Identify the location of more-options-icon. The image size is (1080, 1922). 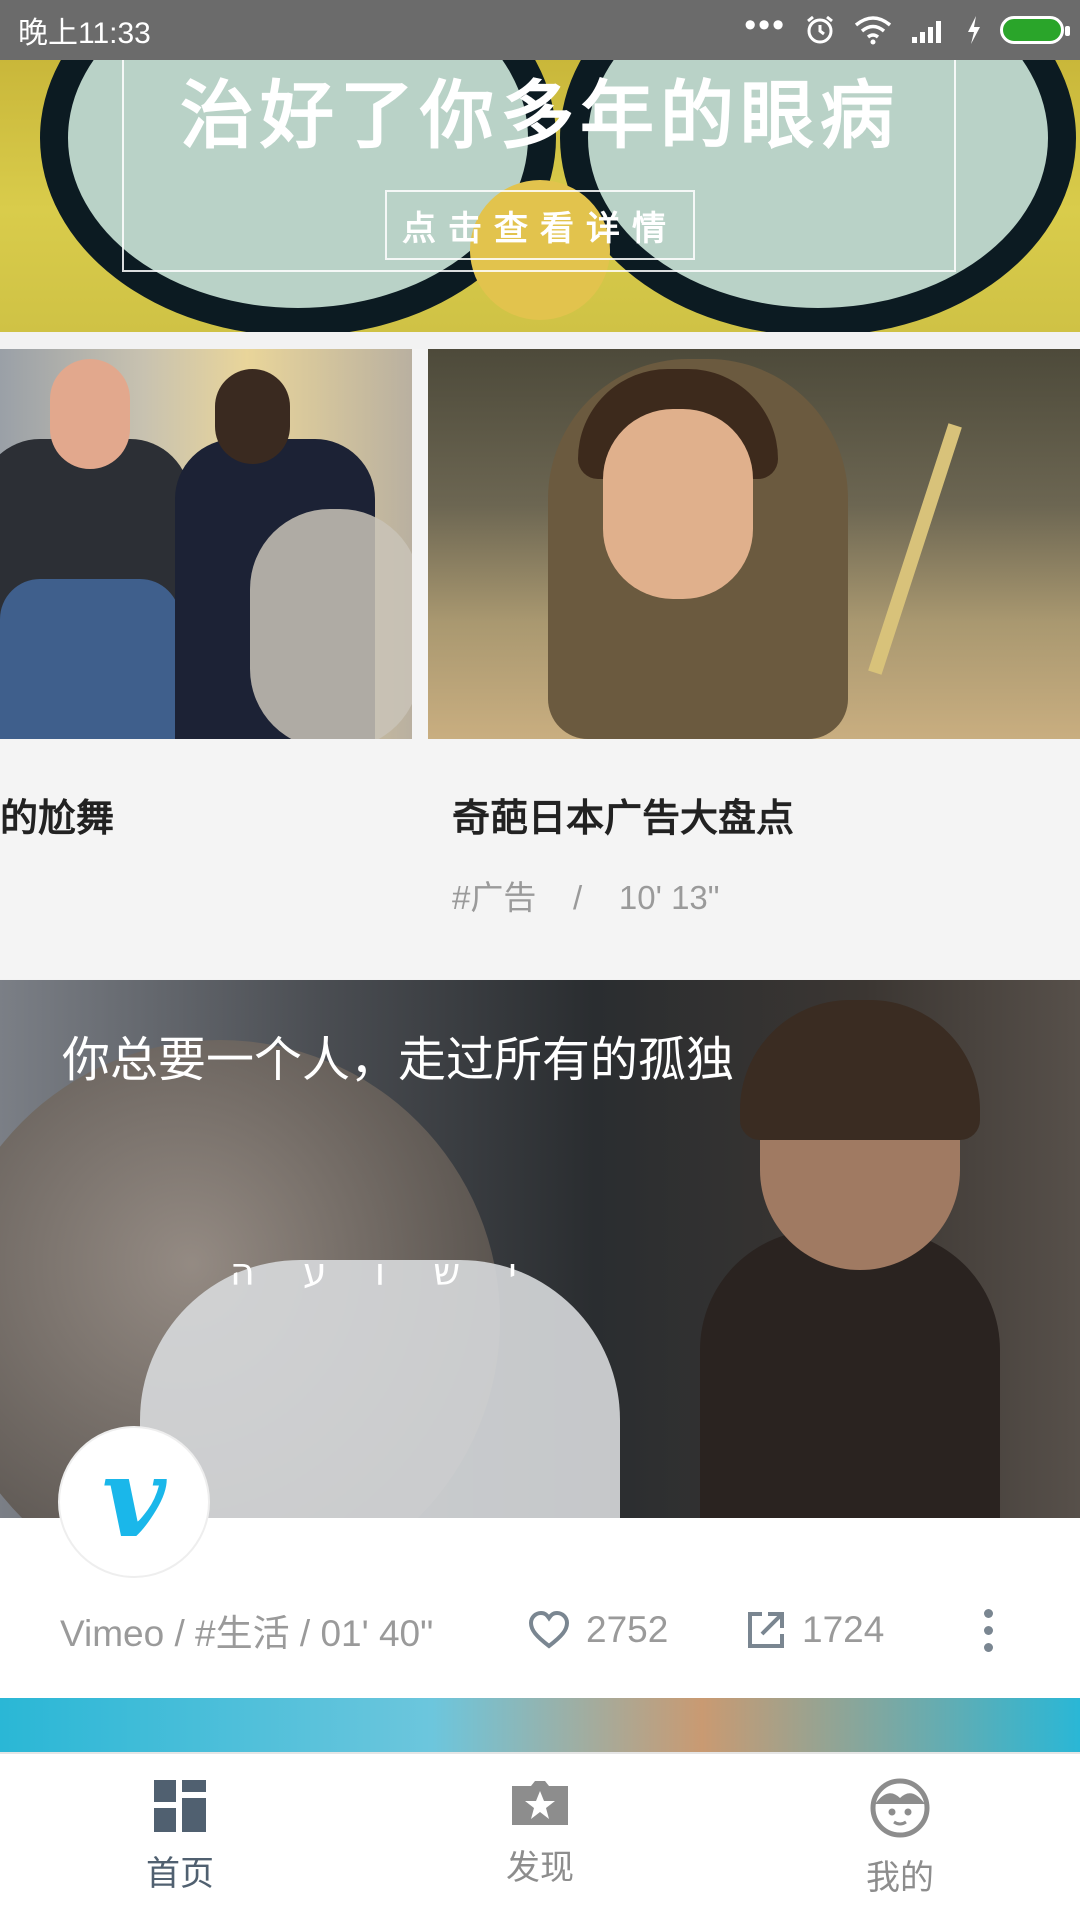
(988, 1630).